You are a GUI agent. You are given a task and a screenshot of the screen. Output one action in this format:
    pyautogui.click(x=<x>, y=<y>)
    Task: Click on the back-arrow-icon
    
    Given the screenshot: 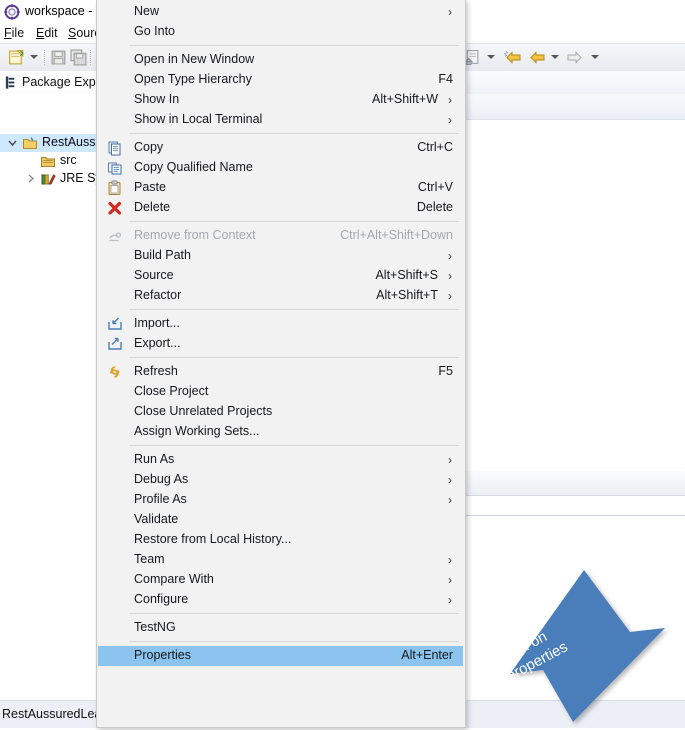 What is the action you would take?
    pyautogui.click(x=537, y=57)
    